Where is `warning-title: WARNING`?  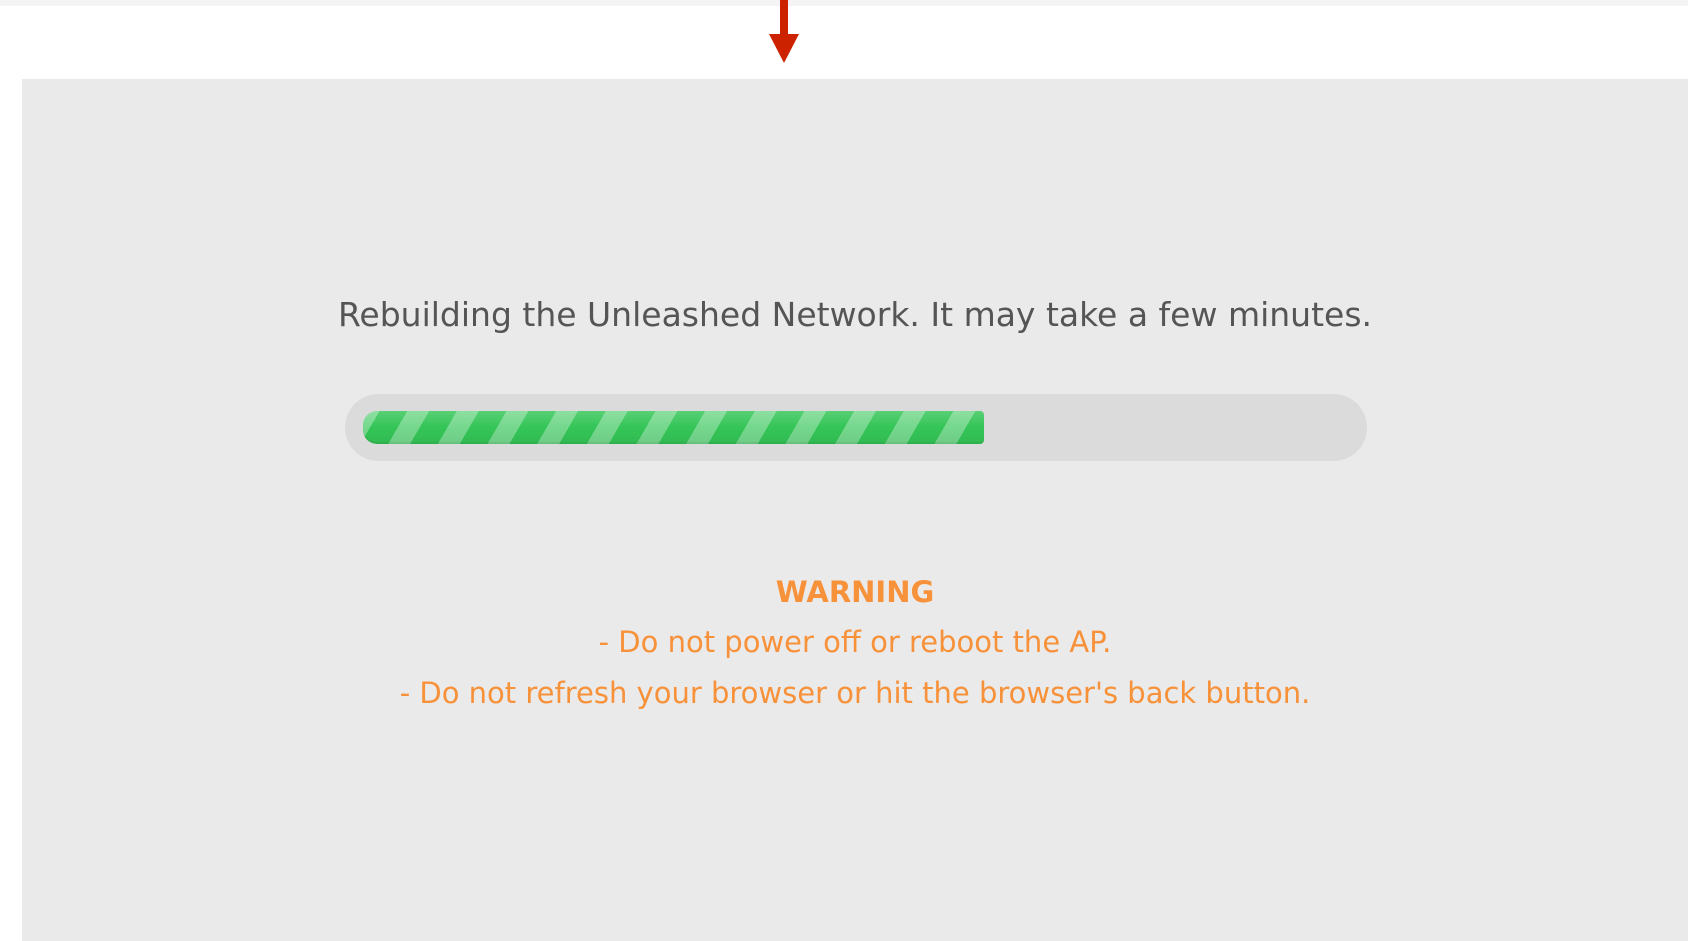
warning-title: WARNING is located at coordinates (855, 592).